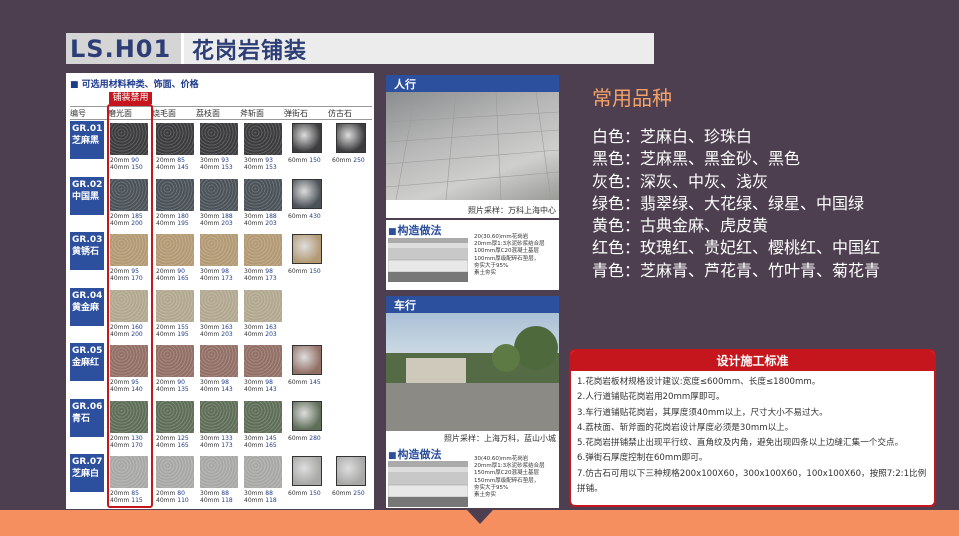  I want to click on price: 133, so click(227, 438).